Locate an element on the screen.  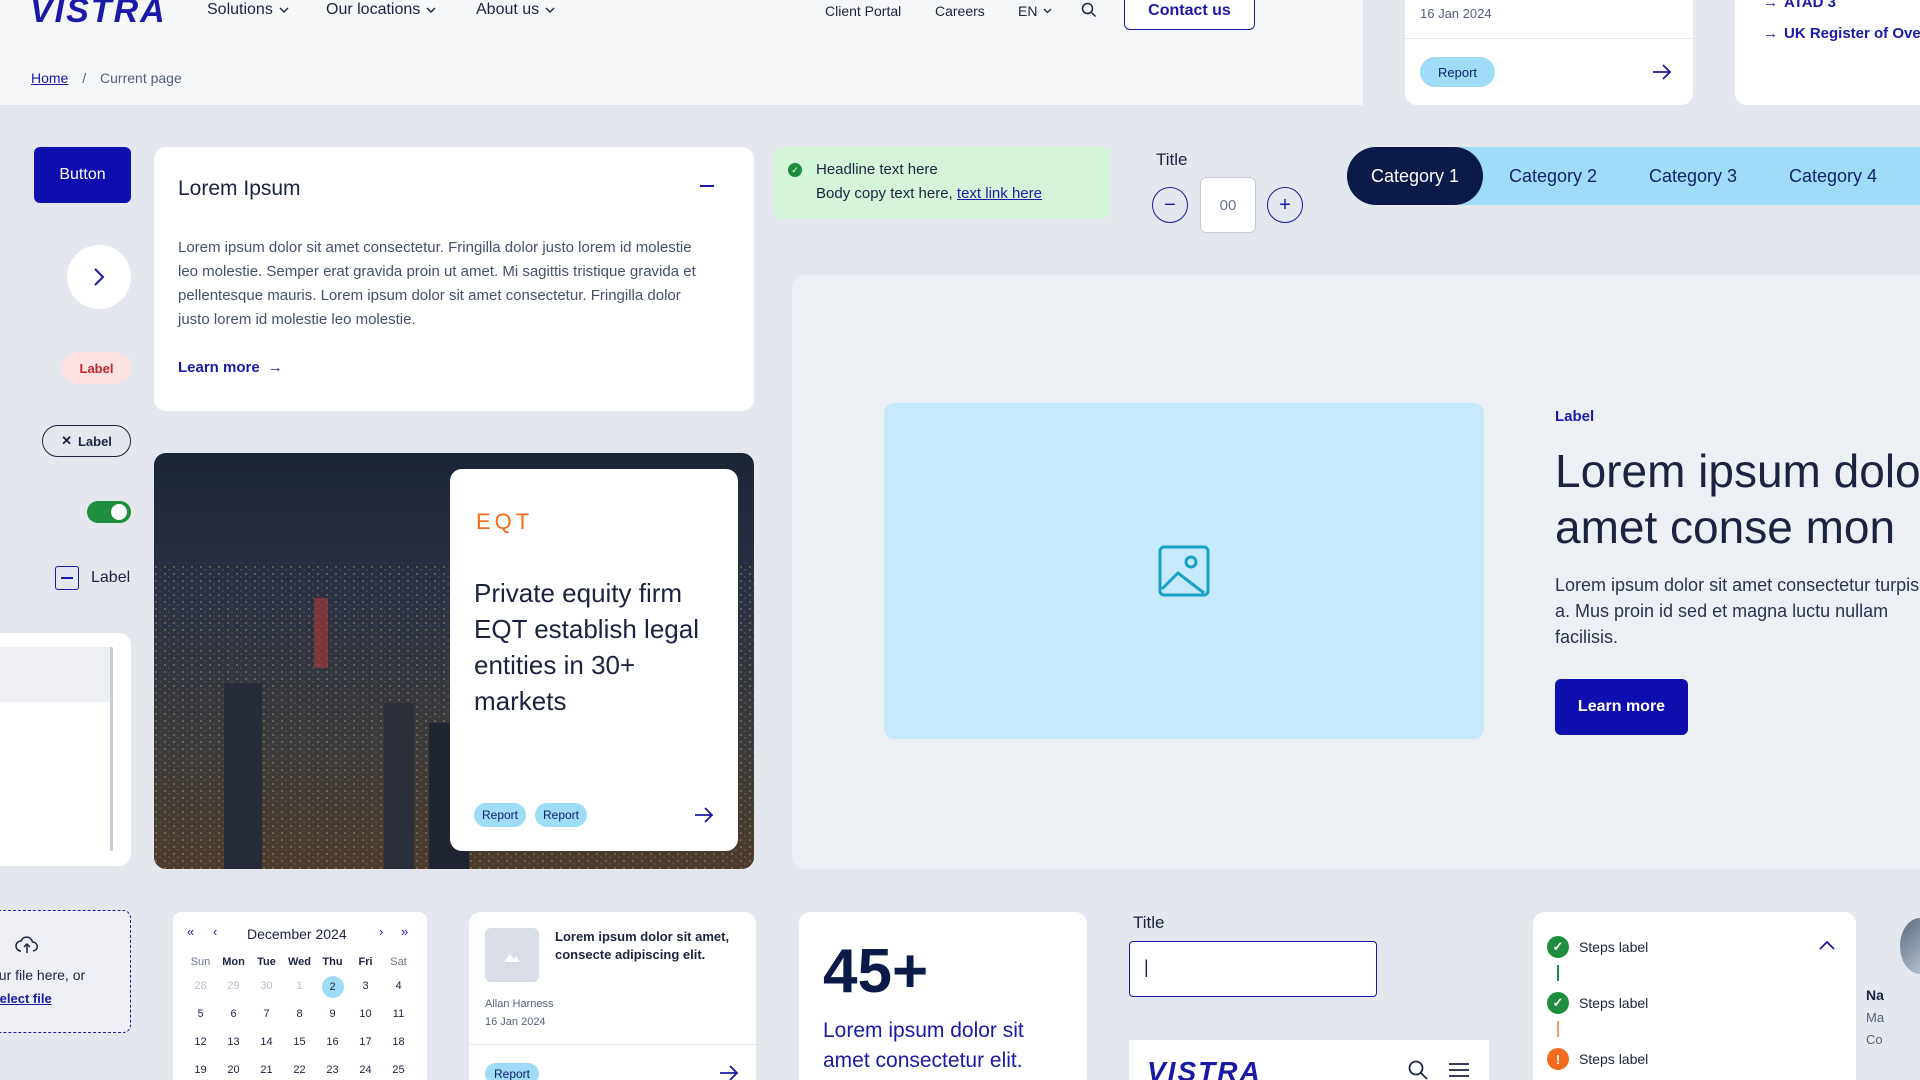
calendar-day-outside: 1 is located at coordinates (299, 986).